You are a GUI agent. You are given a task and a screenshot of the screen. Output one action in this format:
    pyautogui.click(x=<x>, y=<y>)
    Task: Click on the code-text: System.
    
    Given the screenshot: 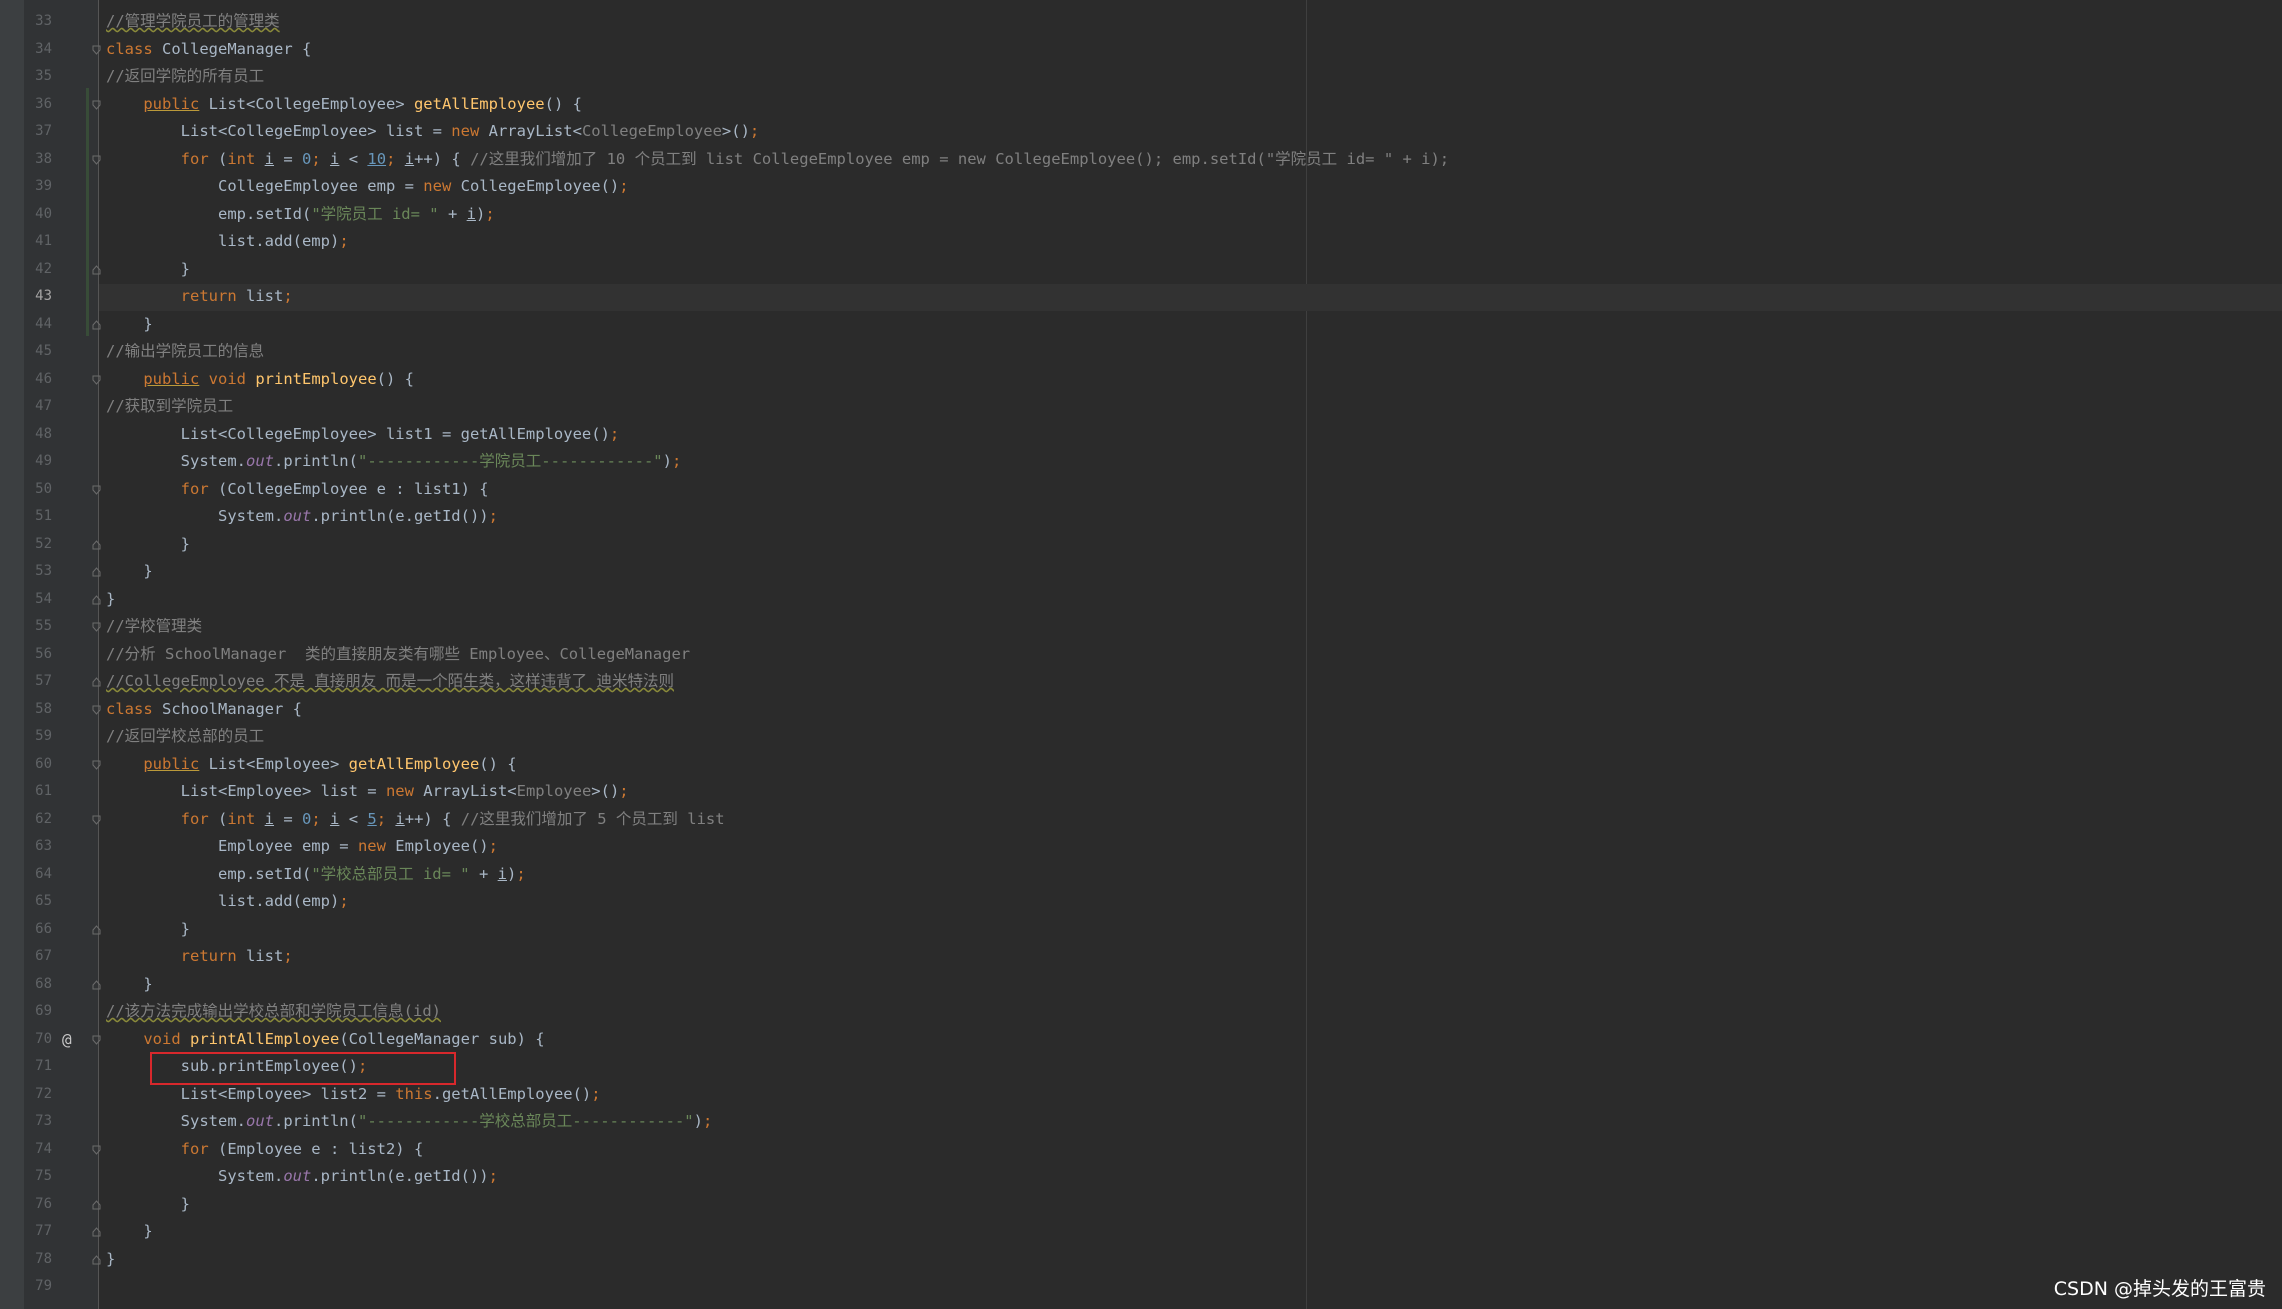 What is the action you would take?
    pyautogui.click(x=250, y=1176)
    